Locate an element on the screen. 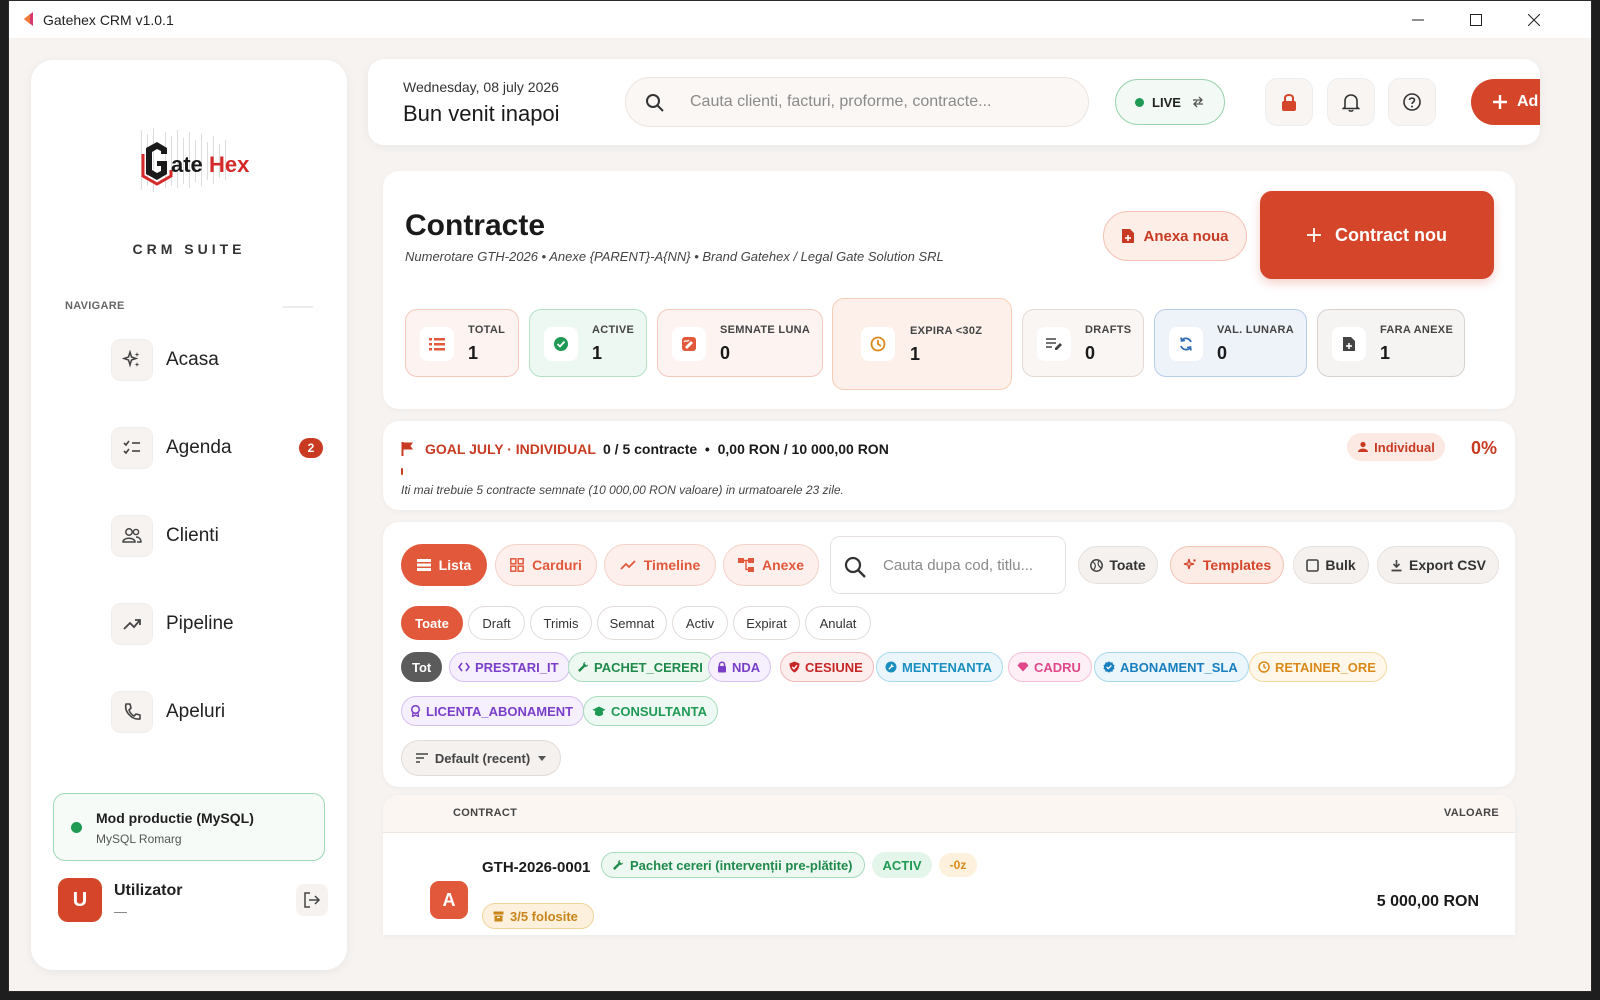 Image resolution: width=1600 pixels, height=1000 pixels. contract-type-badge: Pachet cereri (intervenții pre-plătite) is located at coordinates (733, 865).